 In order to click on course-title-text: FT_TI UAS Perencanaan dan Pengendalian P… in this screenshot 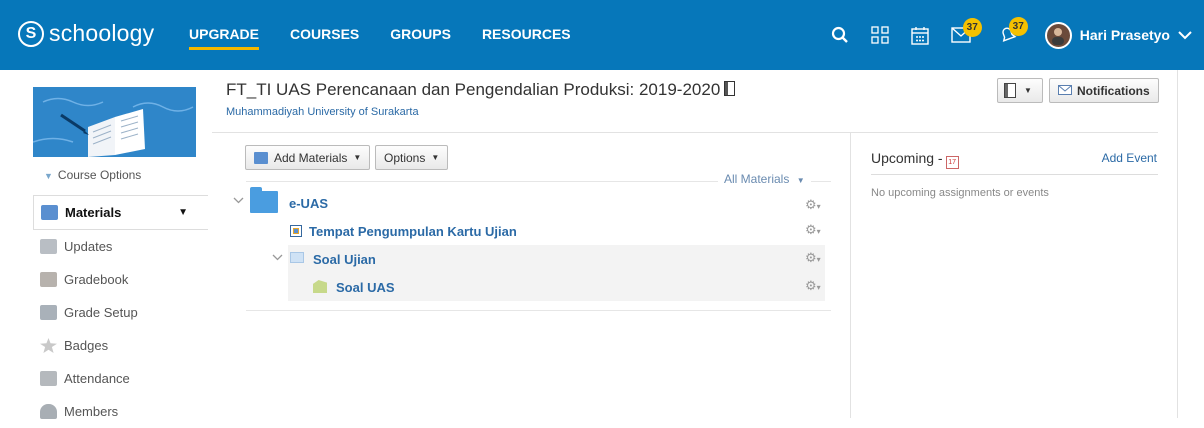, I will do `click(473, 89)`.